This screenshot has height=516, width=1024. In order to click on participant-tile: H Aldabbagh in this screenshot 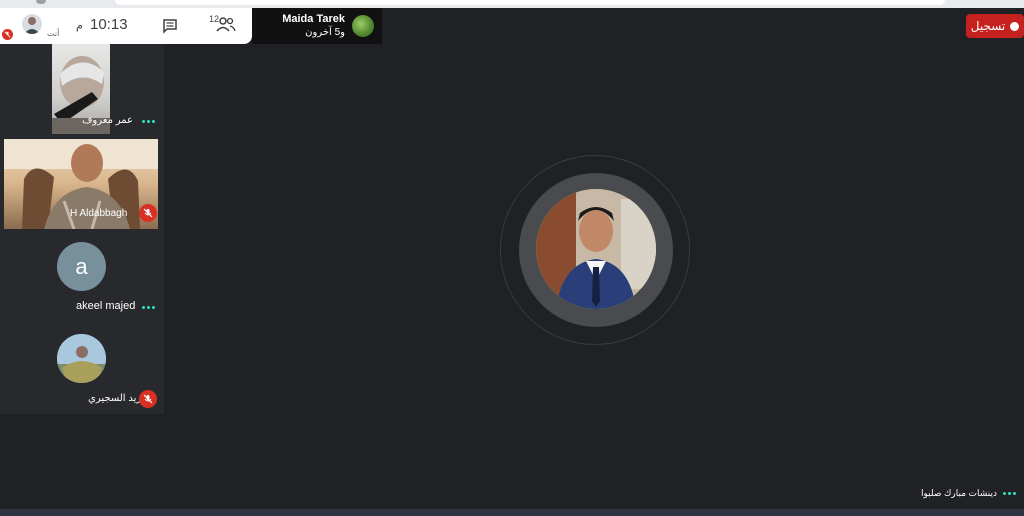, I will do `click(82, 183)`.